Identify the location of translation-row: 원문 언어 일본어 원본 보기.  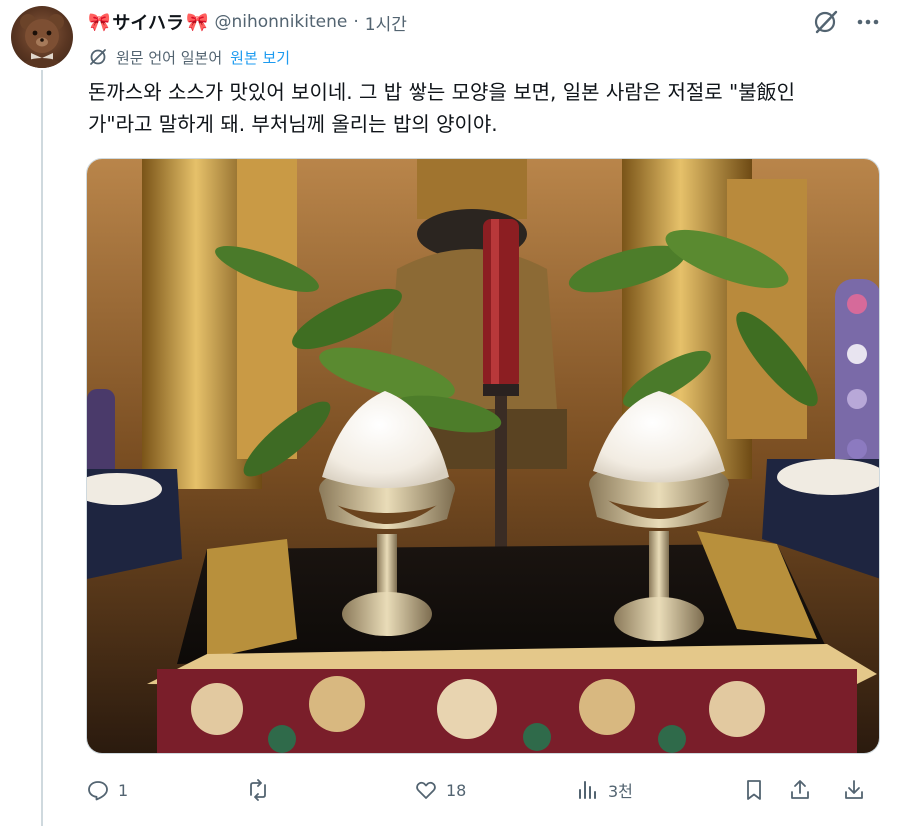
(189, 57).